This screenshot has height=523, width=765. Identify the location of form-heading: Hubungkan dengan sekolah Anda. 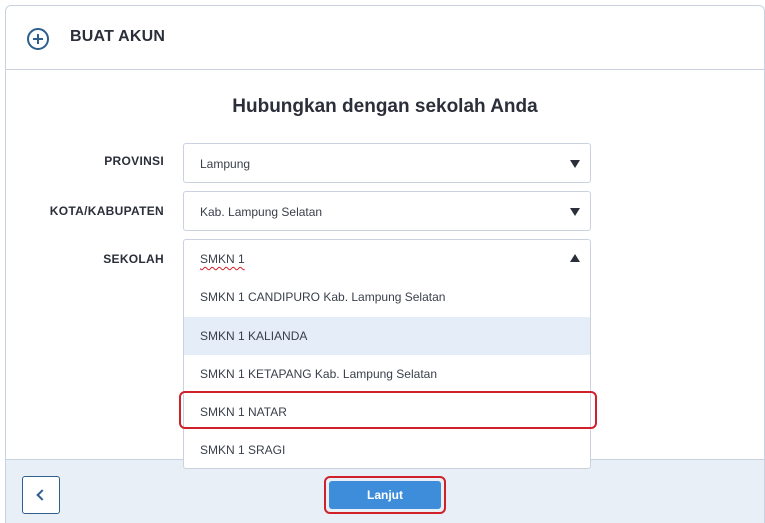
(385, 106).